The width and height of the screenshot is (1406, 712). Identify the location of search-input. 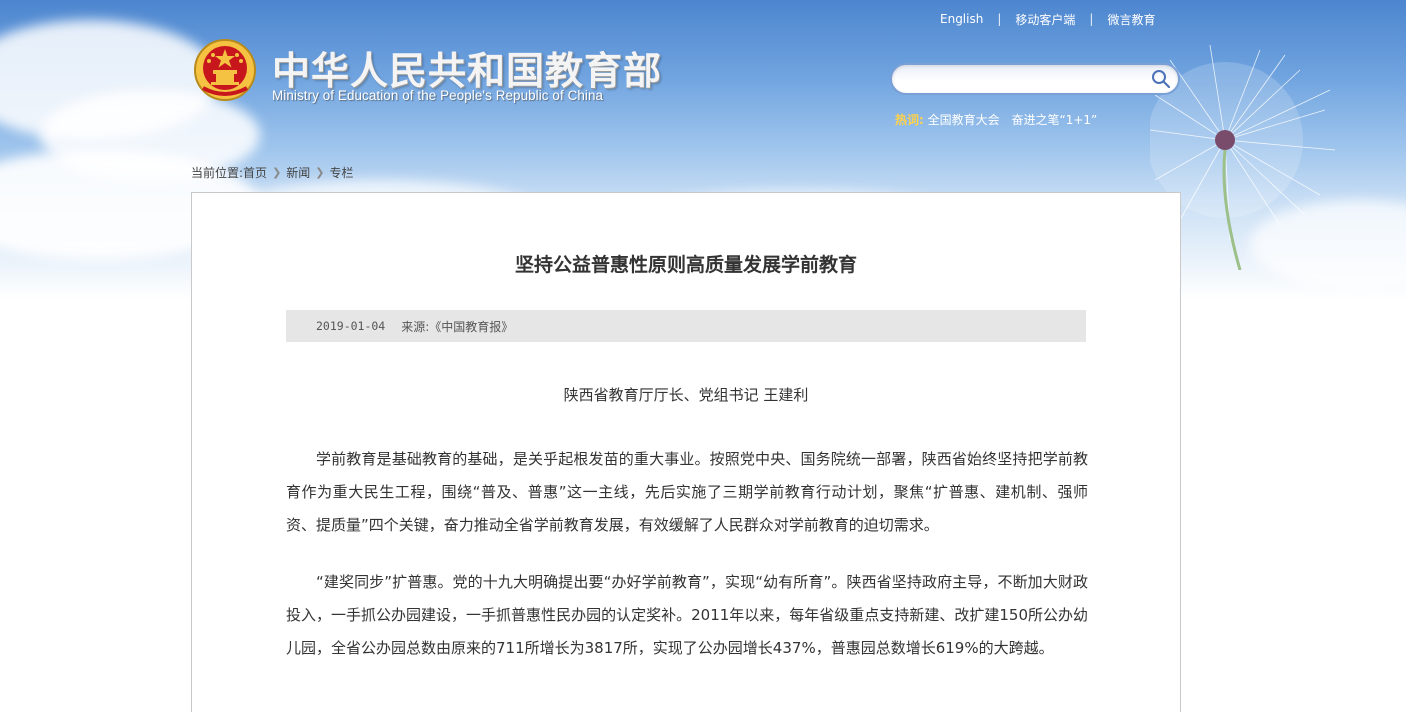
(1026, 79).